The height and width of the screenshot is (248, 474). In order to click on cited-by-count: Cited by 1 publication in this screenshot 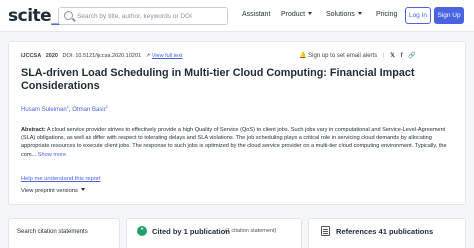, I will do `click(191, 231)`.